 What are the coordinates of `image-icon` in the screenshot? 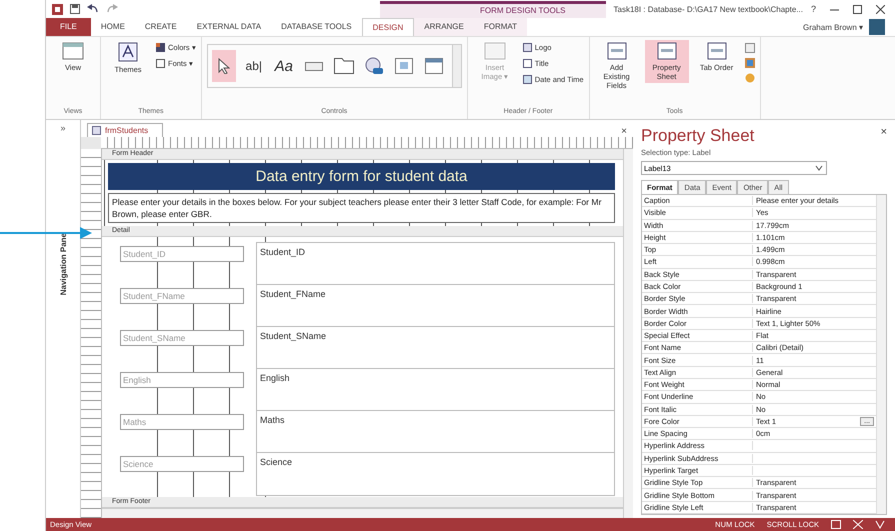 It's located at (495, 51).